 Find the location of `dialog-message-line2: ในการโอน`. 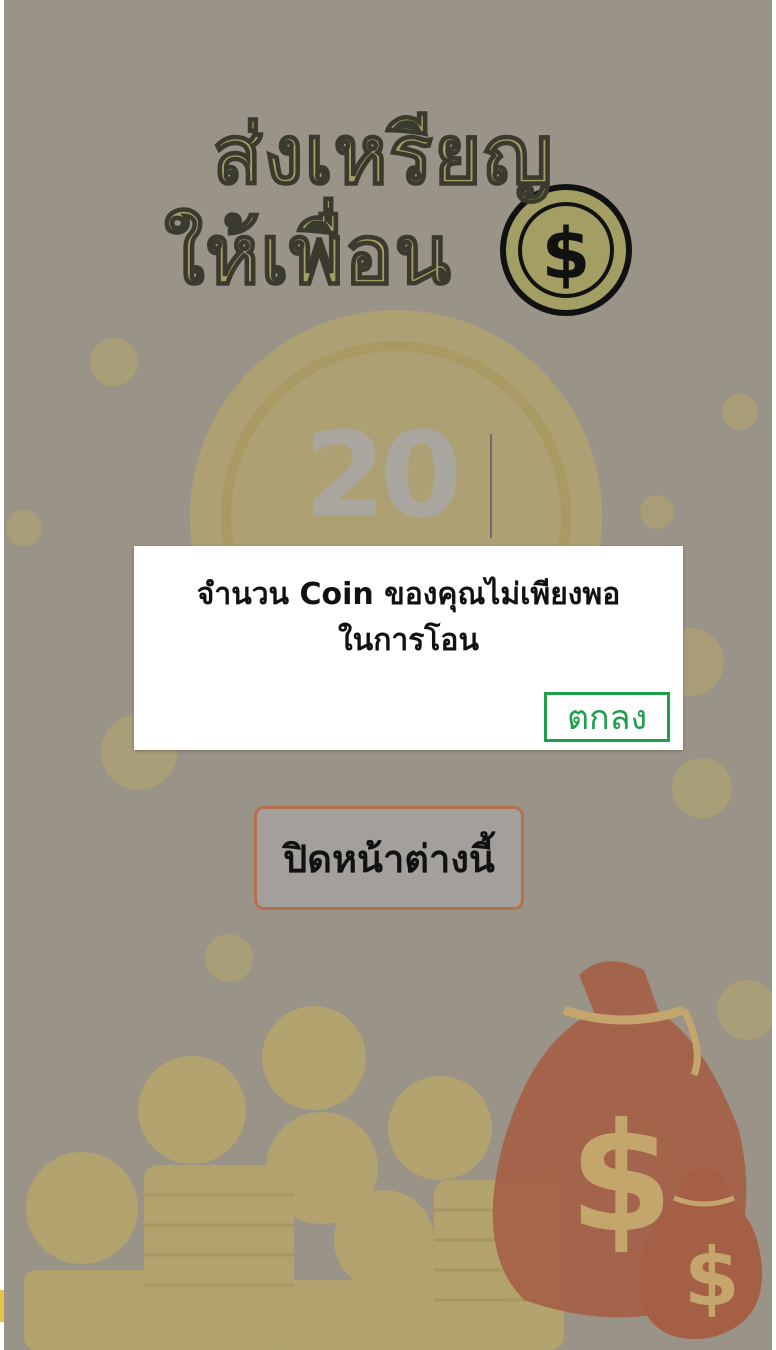

dialog-message-line2: ในการโอน is located at coordinates (408, 640).